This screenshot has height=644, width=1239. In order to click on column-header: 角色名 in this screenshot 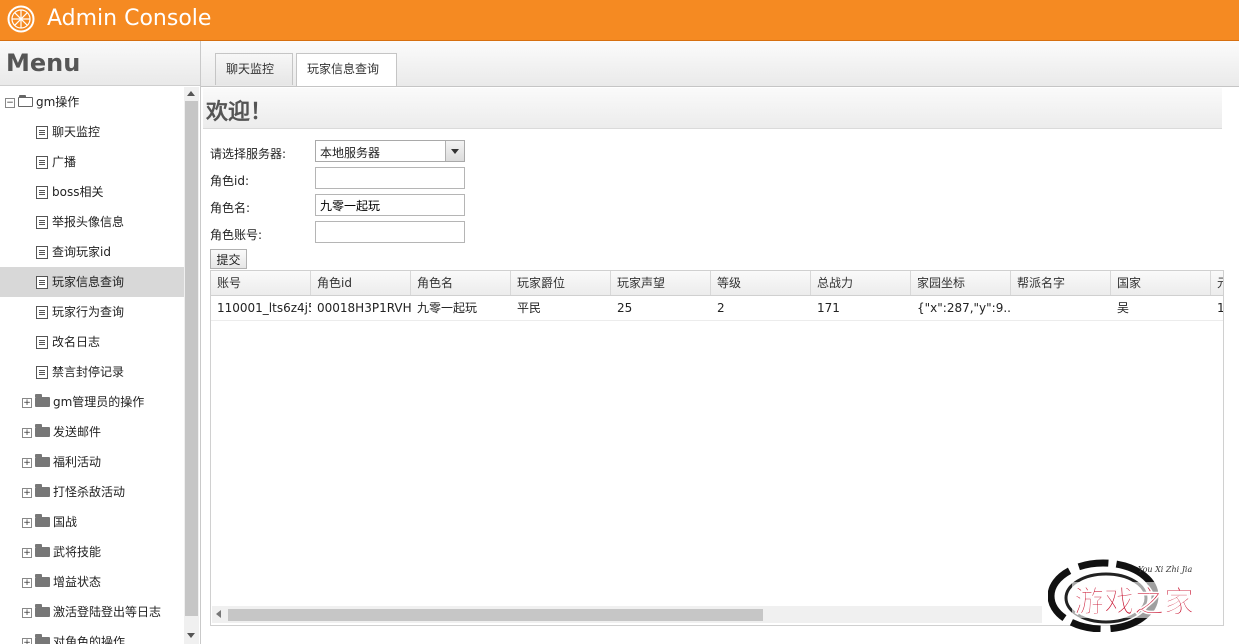, I will do `click(461, 283)`.